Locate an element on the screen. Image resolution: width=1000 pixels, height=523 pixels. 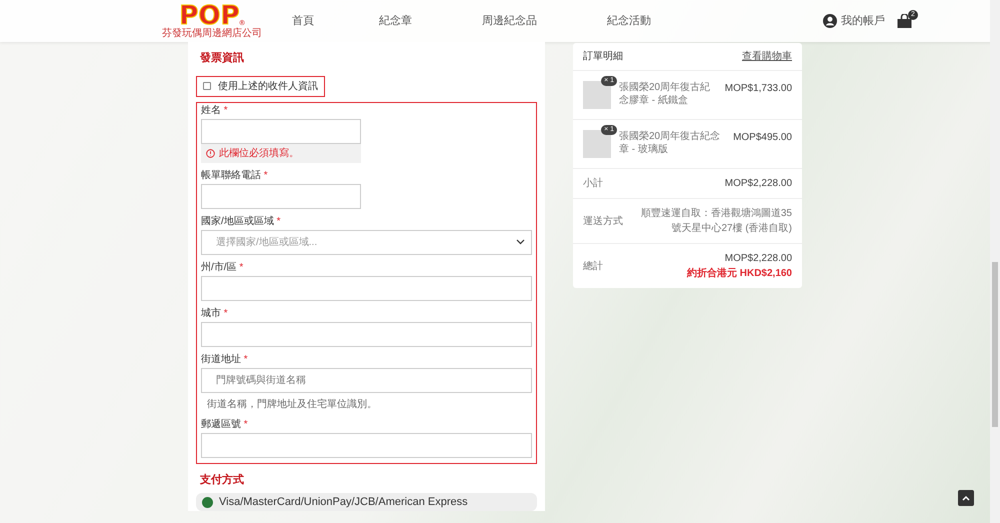
chevron-up-icon is located at coordinates (966, 498).